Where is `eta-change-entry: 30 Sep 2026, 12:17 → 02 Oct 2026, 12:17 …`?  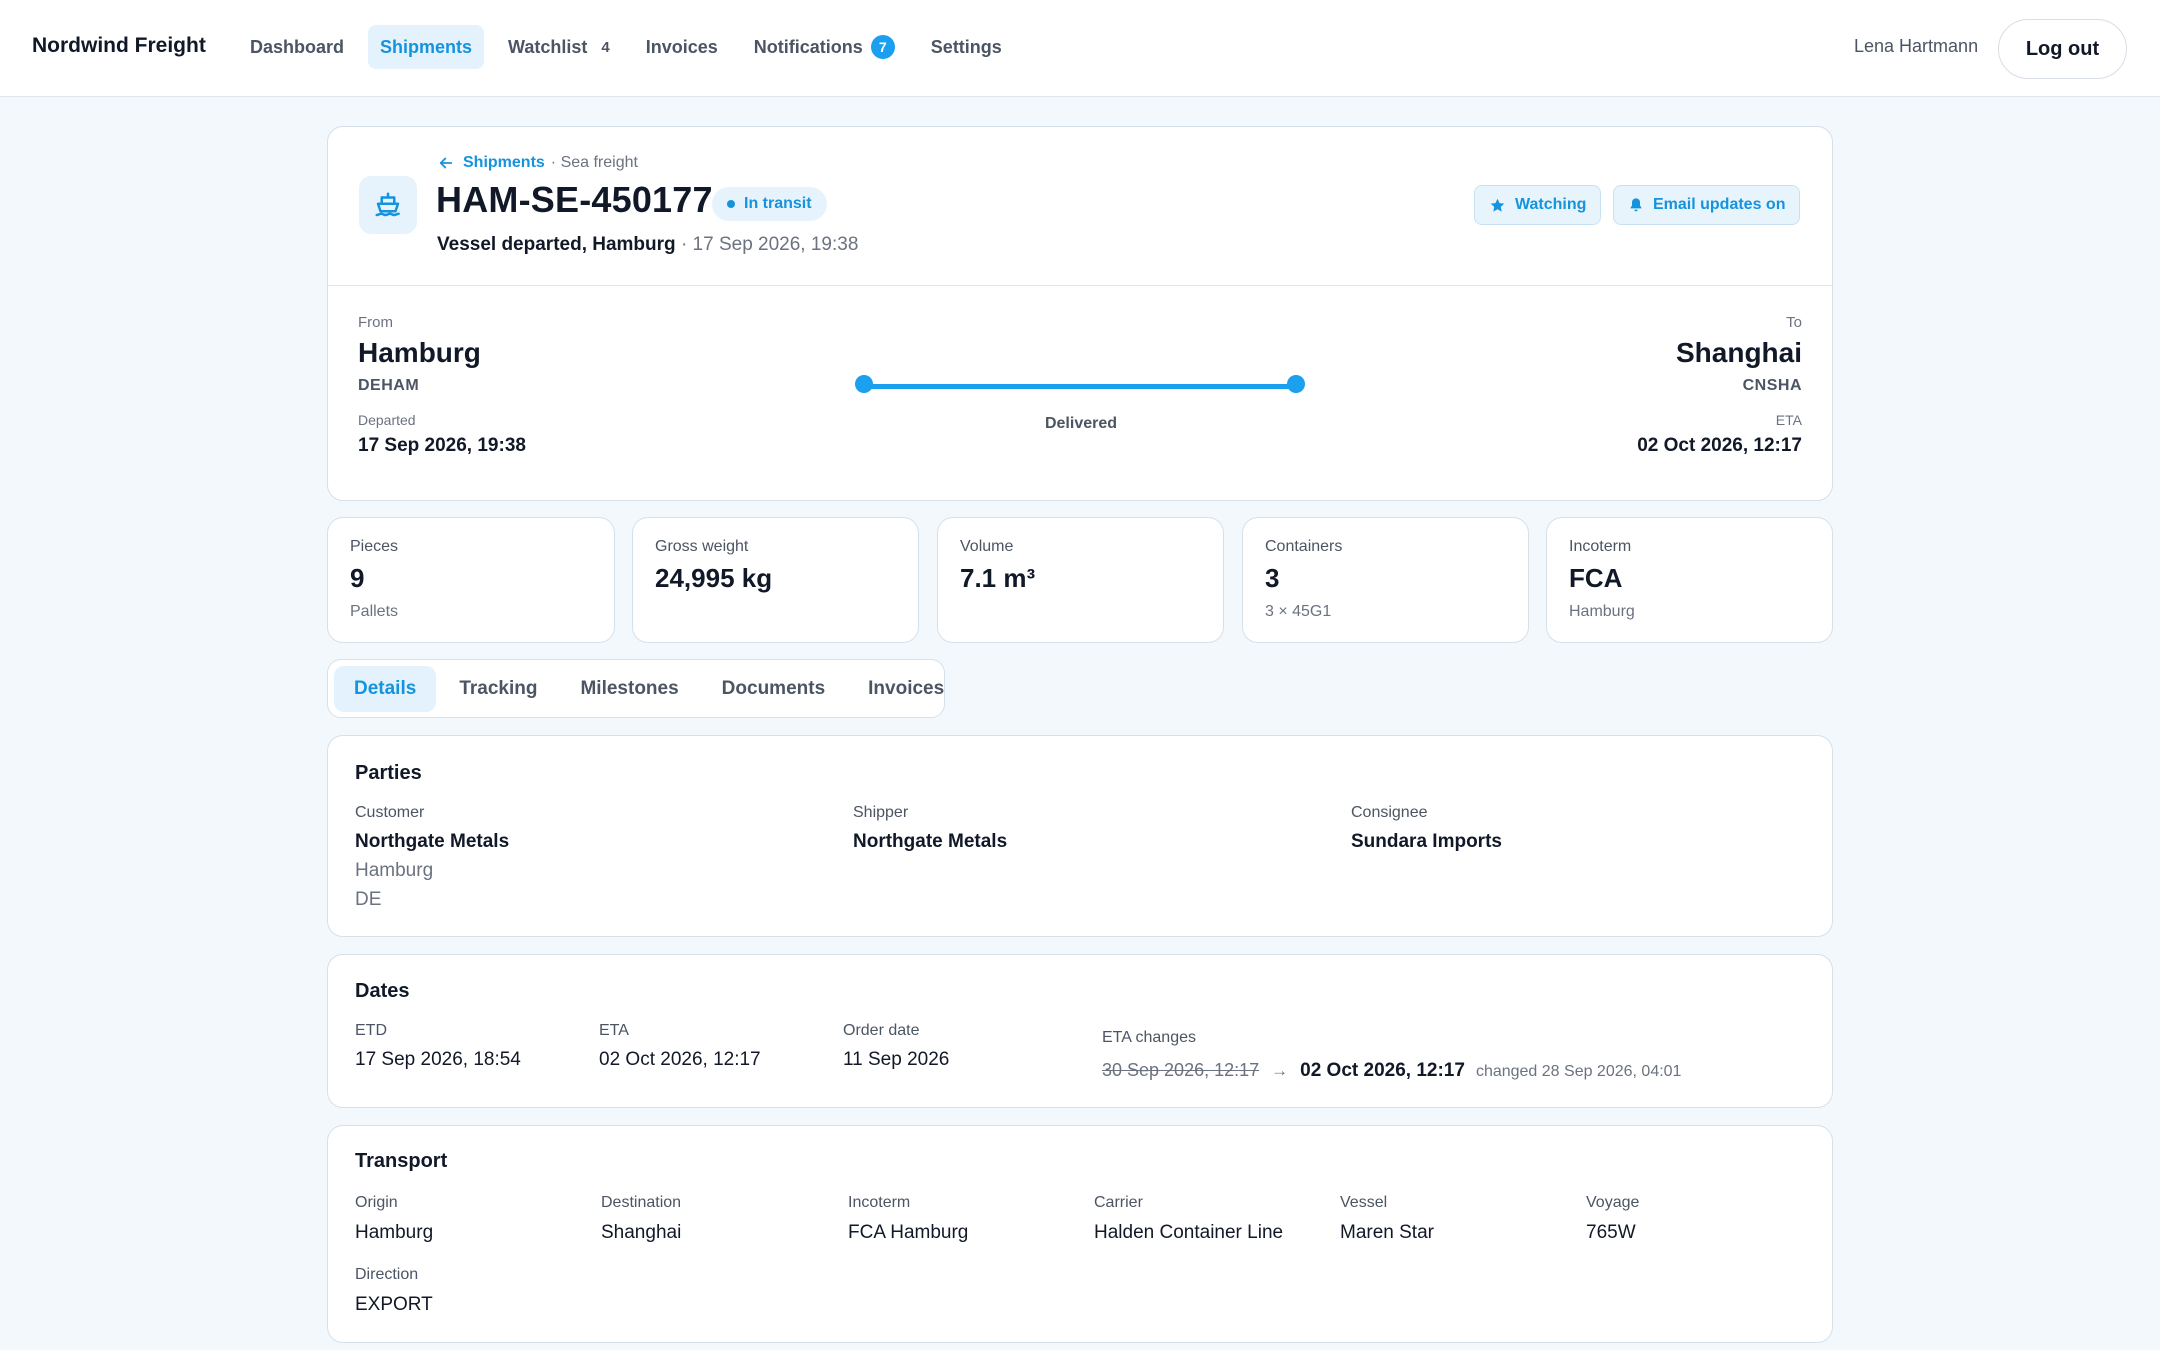
eta-change-entry: 30 Sep 2026, 12:17 → 02 Oct 2026, 12:17 … is located at coordinates (1391, 1071).